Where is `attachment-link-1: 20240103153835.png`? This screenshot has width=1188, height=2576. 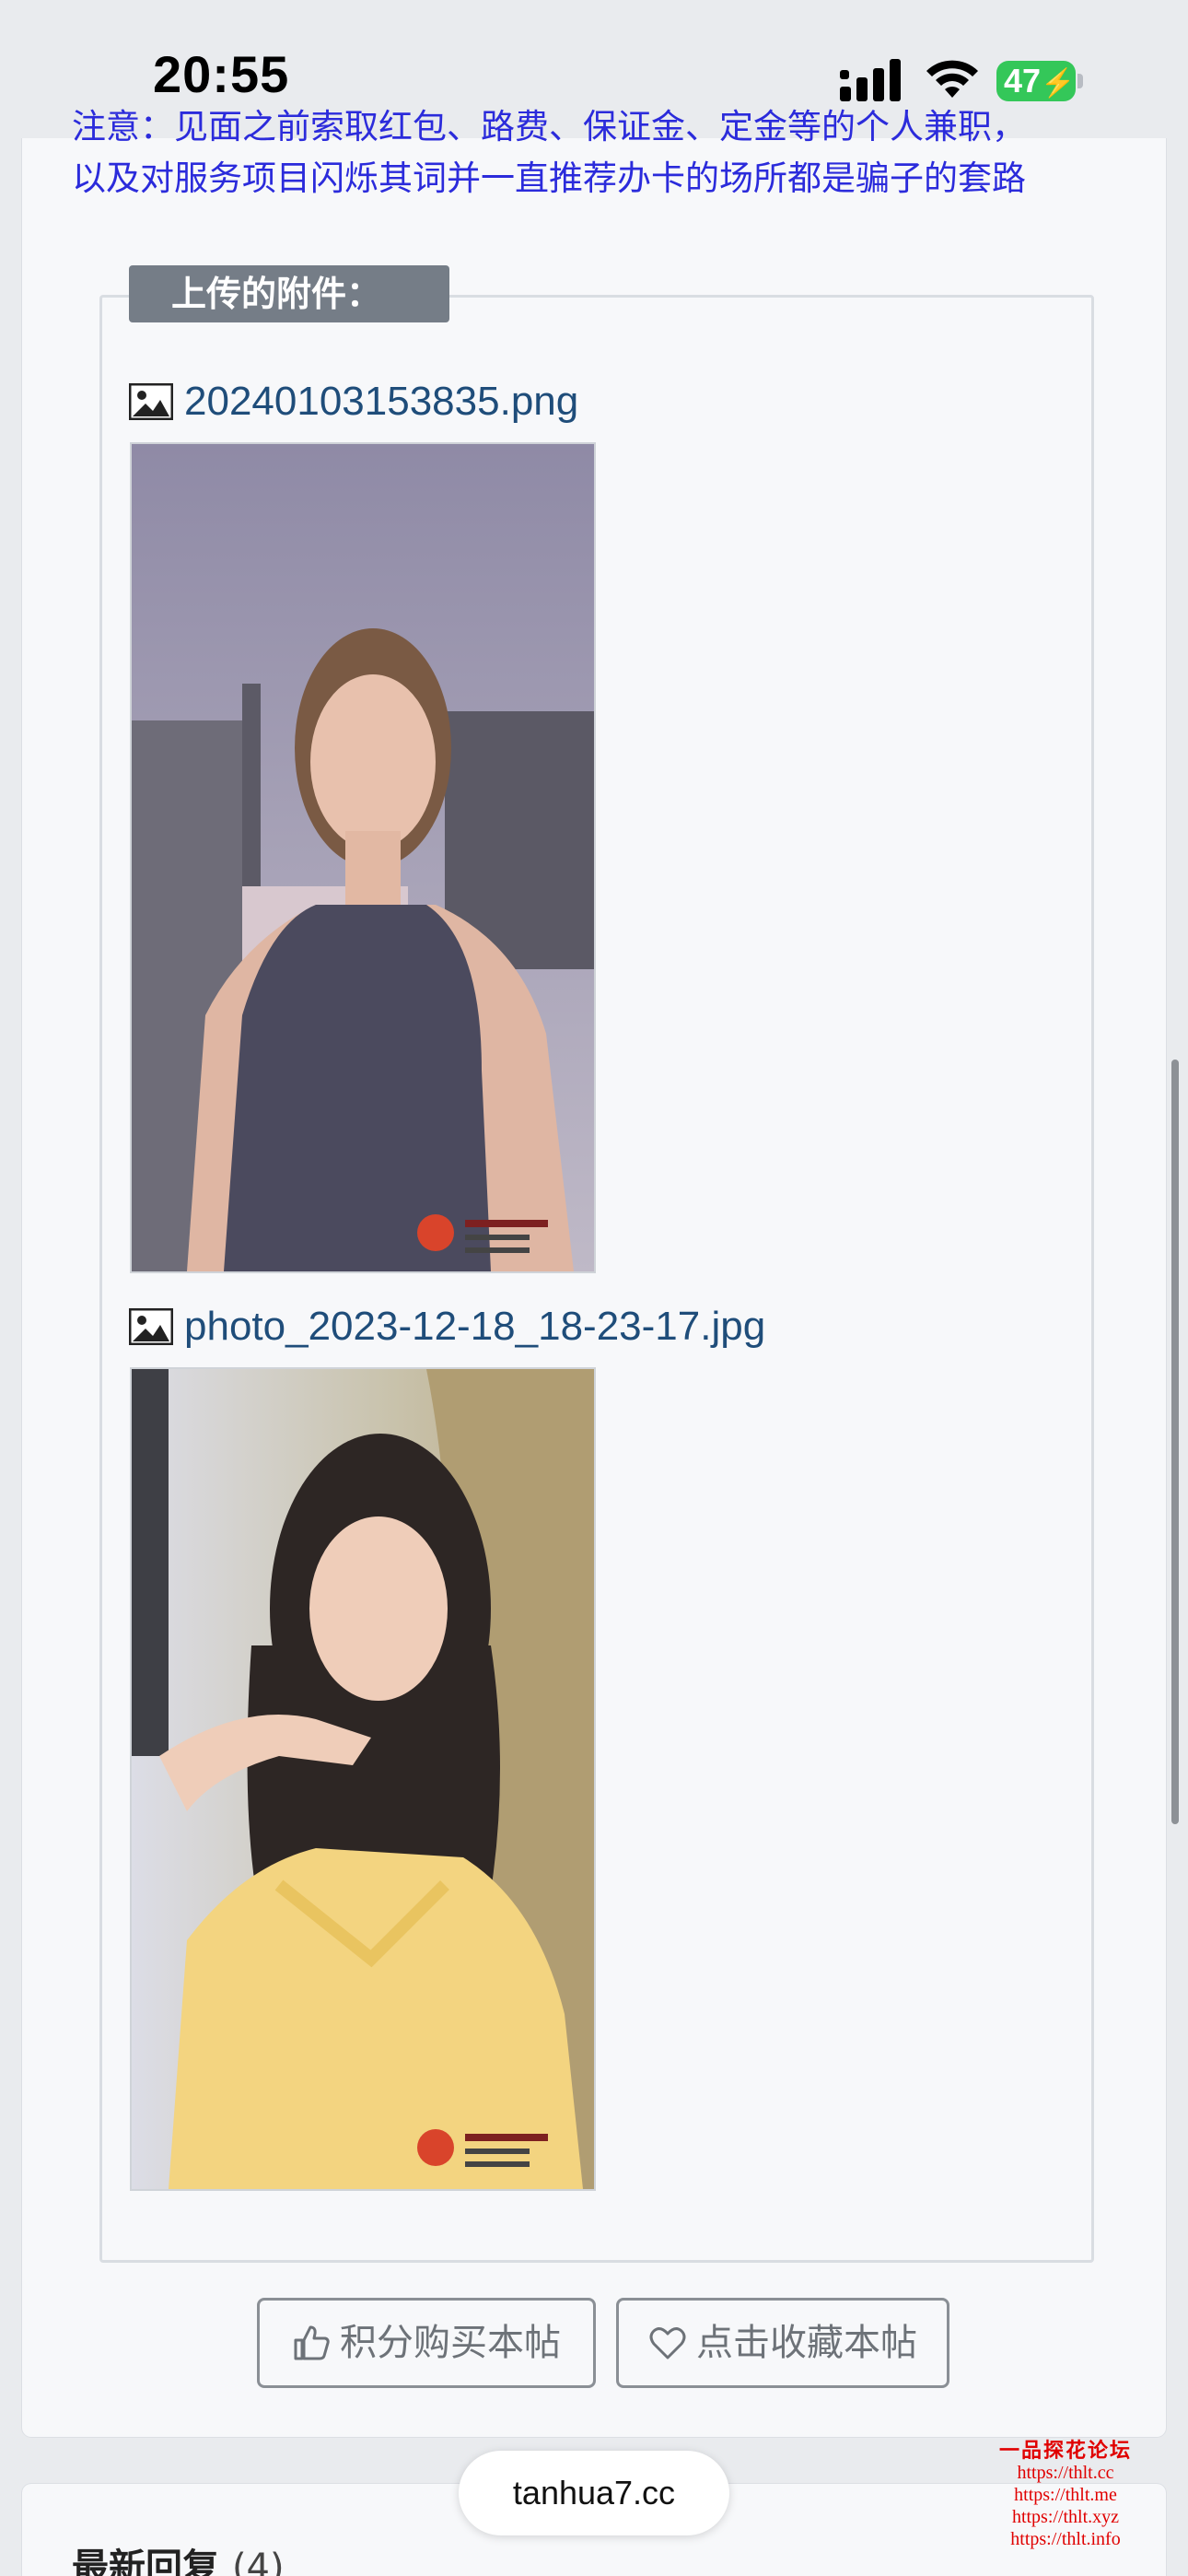 attachment-link-1: 20240103153835.png is located at coordinates (353, 401).